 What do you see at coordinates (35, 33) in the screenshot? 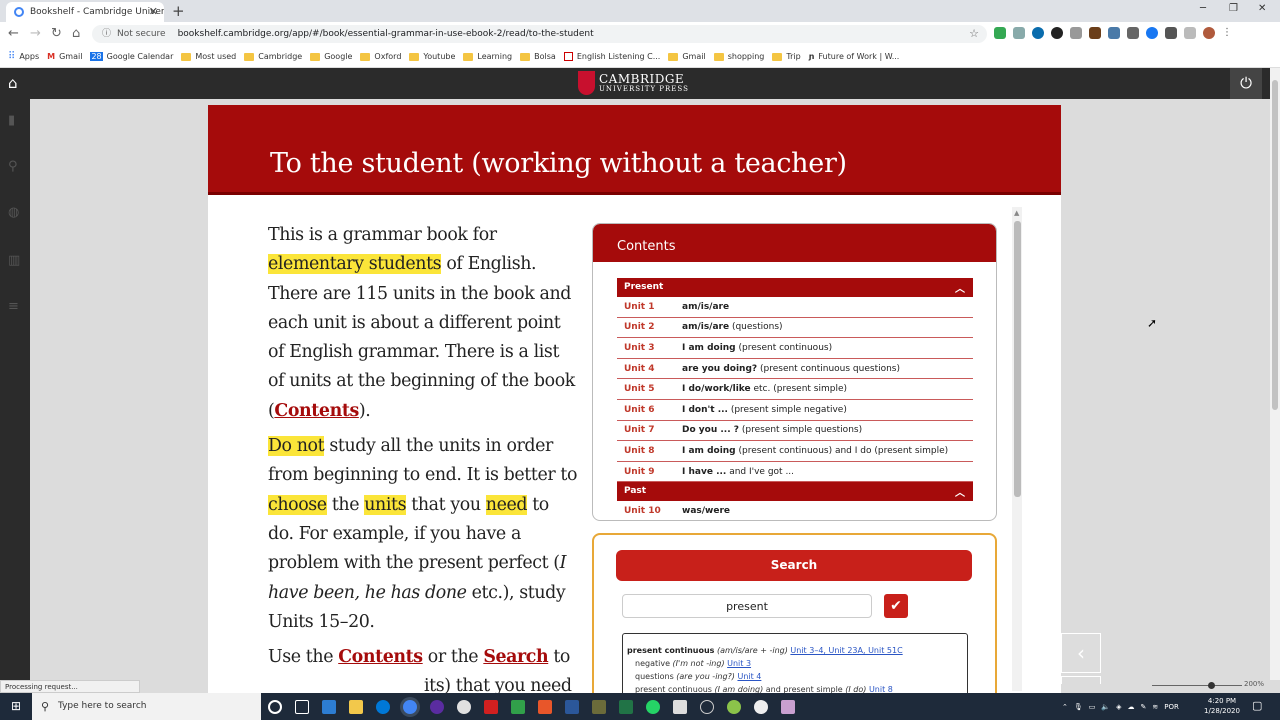
I see `forward-icon: →` at bounding box center [35, 33].